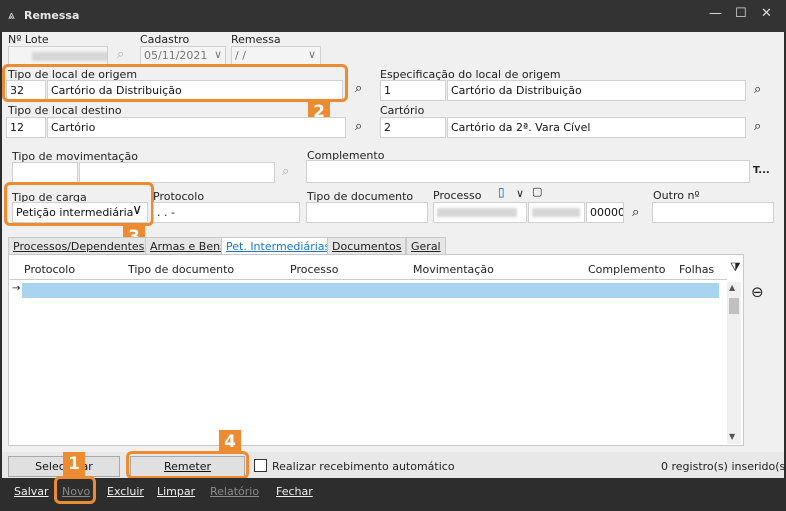  I want to click on minimize-icon: —, so click(715, 13).